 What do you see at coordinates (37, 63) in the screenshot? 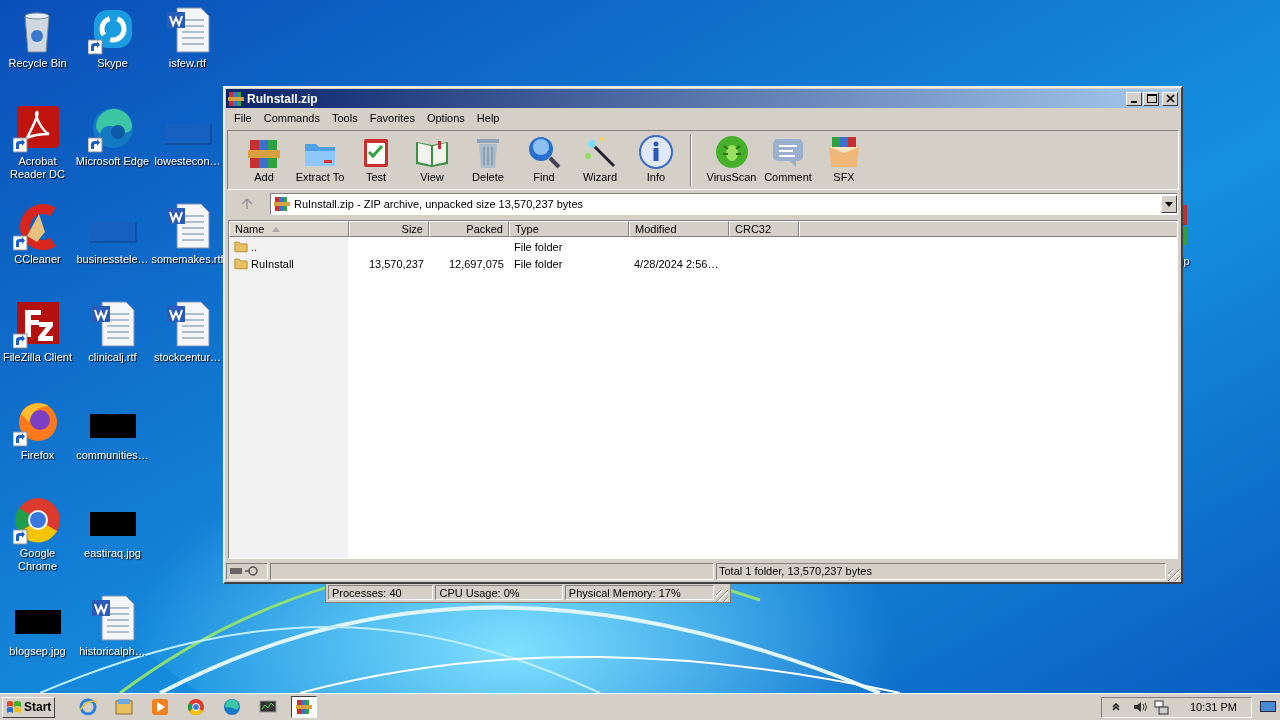
I see `icon-label: Recycle Bin` at bounding box center [37, 63].